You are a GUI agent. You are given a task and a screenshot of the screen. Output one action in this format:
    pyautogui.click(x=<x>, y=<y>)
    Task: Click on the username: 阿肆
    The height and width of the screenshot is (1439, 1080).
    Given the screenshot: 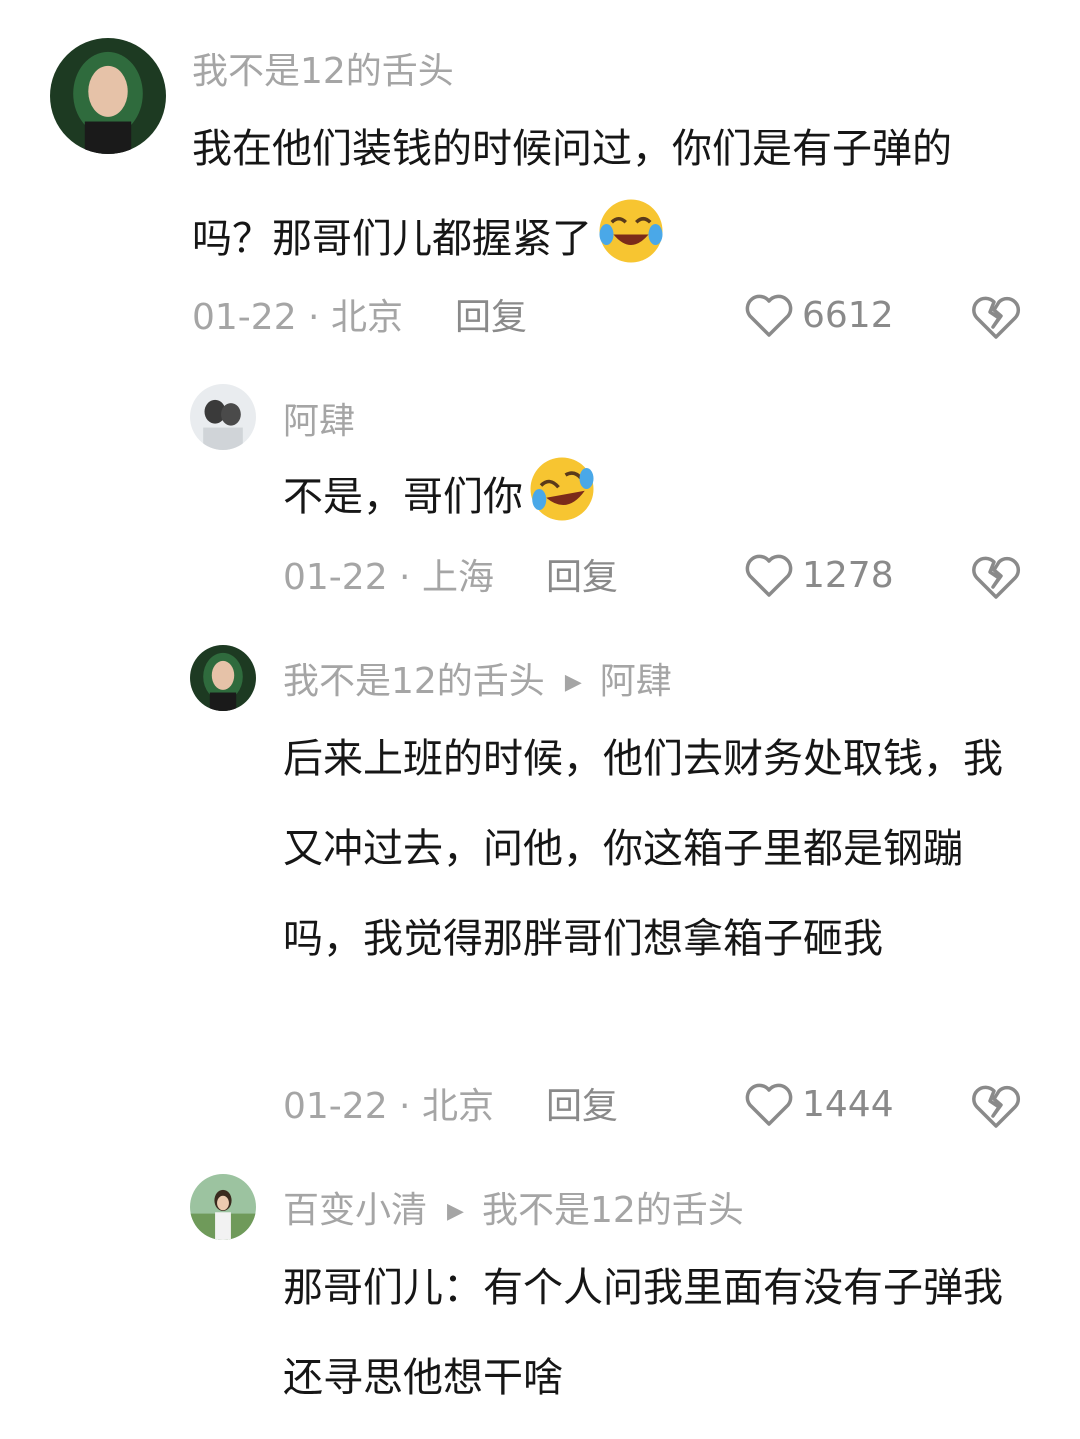 What is the action you would take?
    pyautogui.click(x=319, y=422)
    